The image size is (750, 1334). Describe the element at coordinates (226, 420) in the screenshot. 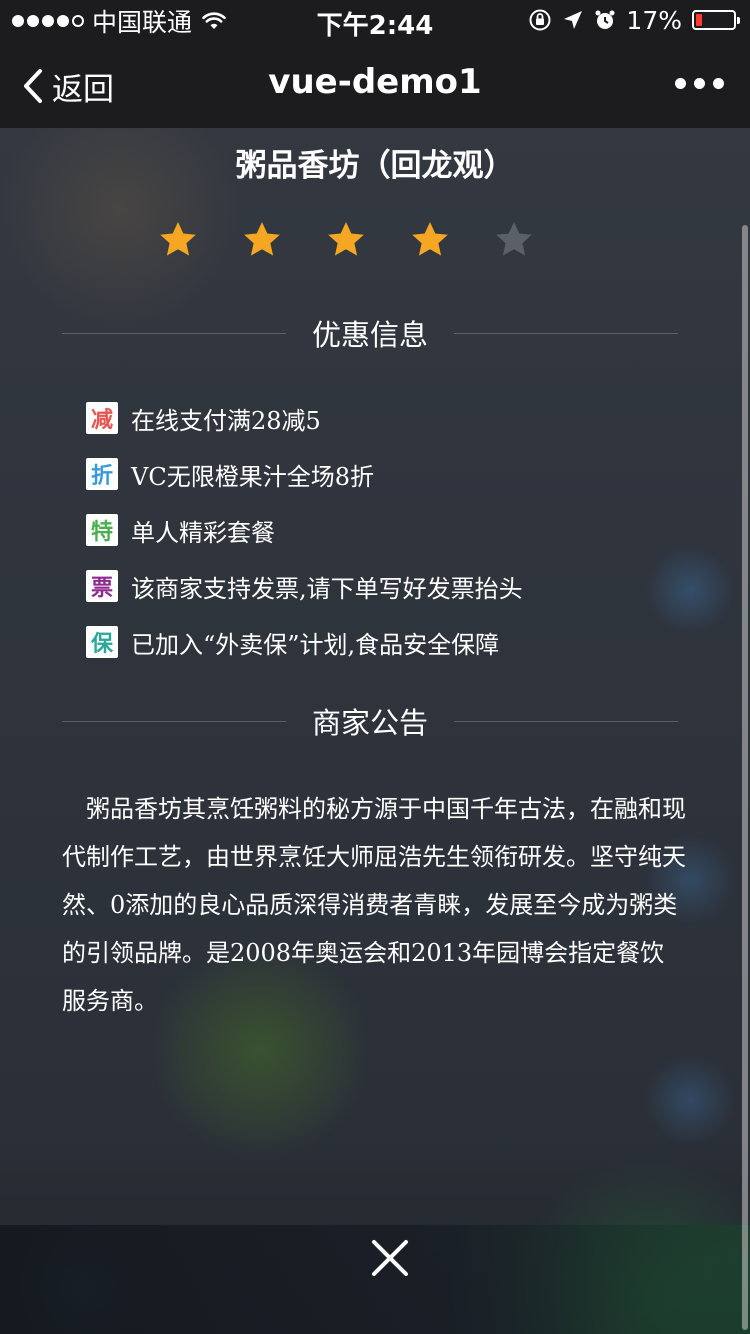

I see `discount-text: 在线支付满28减5` at that location.